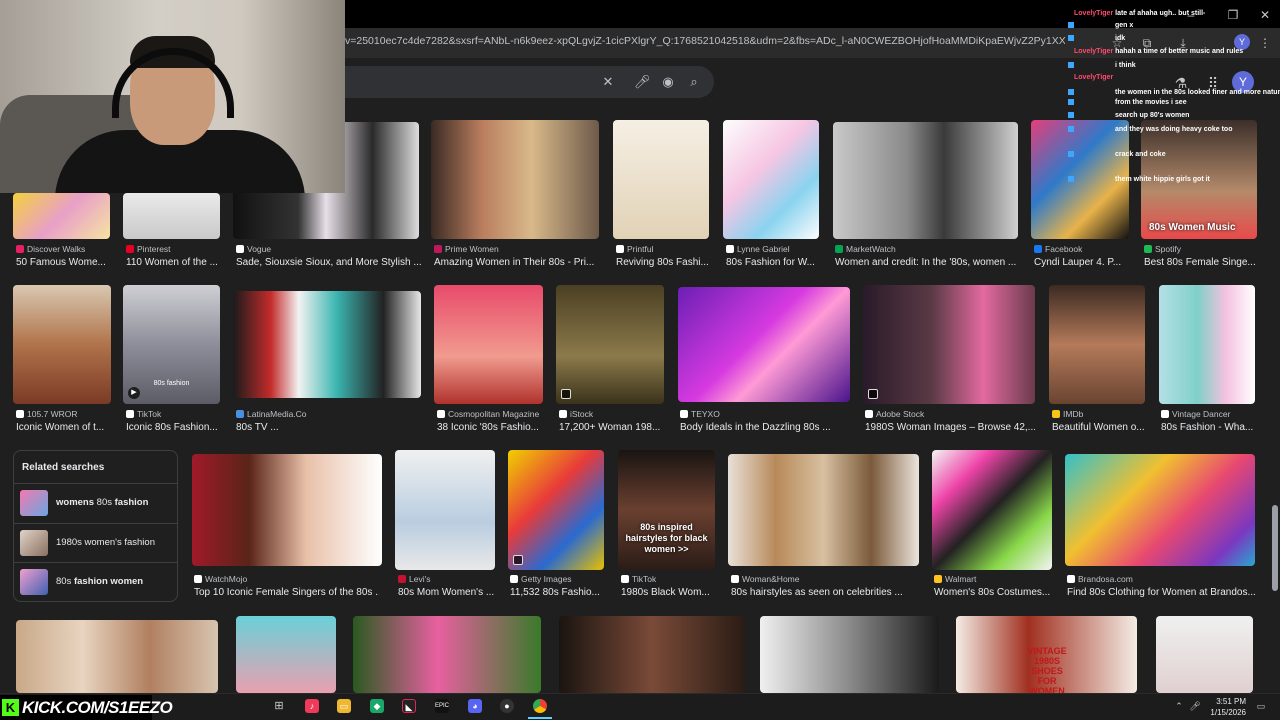 Image resolution: width=1280 pixels, height=720 pixels. What do you see at coordinates (540, 706) in the screenshot?
I see `chrome-icon` at bounding box center [540, 706].